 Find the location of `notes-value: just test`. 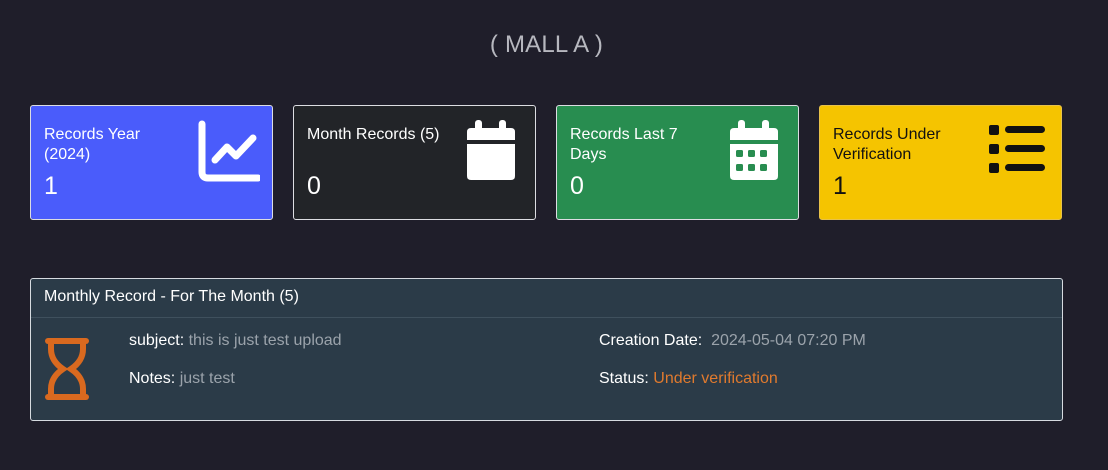

notes-value: just test is located at coordinates (207, 378).